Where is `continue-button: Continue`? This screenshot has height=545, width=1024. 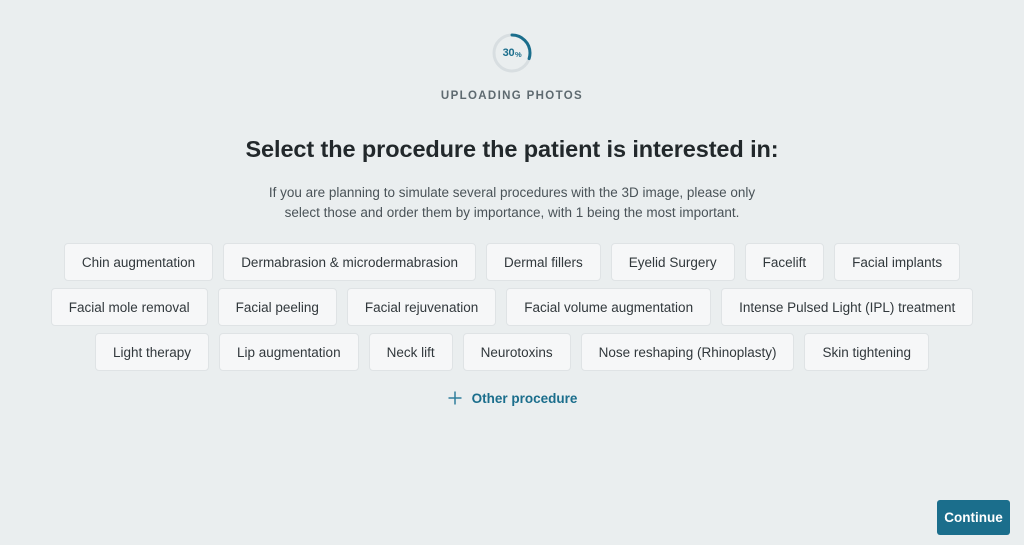
continue-button: Continue is located at coordinates (973, 517).